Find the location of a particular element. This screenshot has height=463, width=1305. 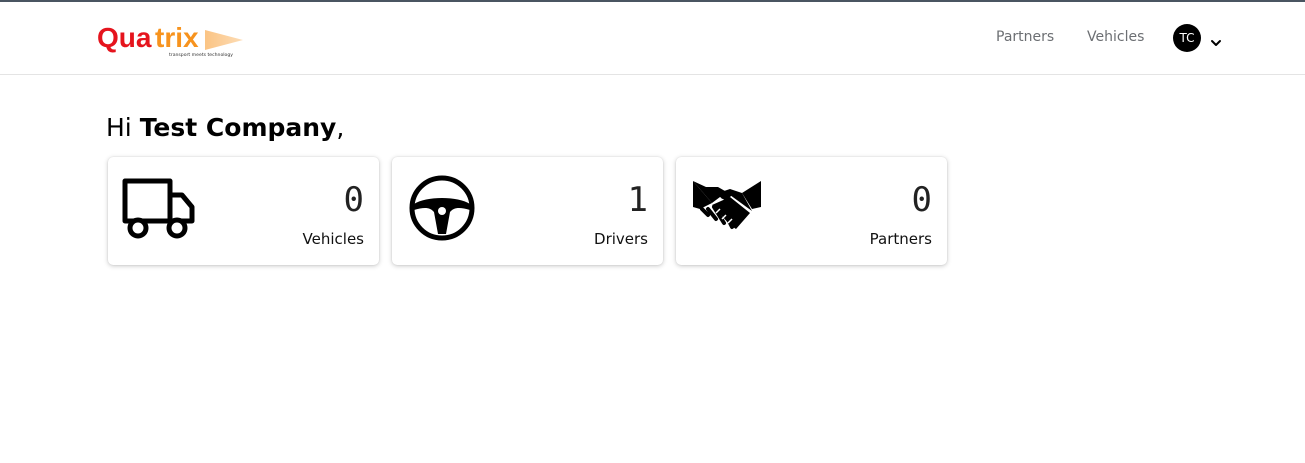

quatrix-logo: Qua trix transport meets technology is located at coordinates (170, 39).